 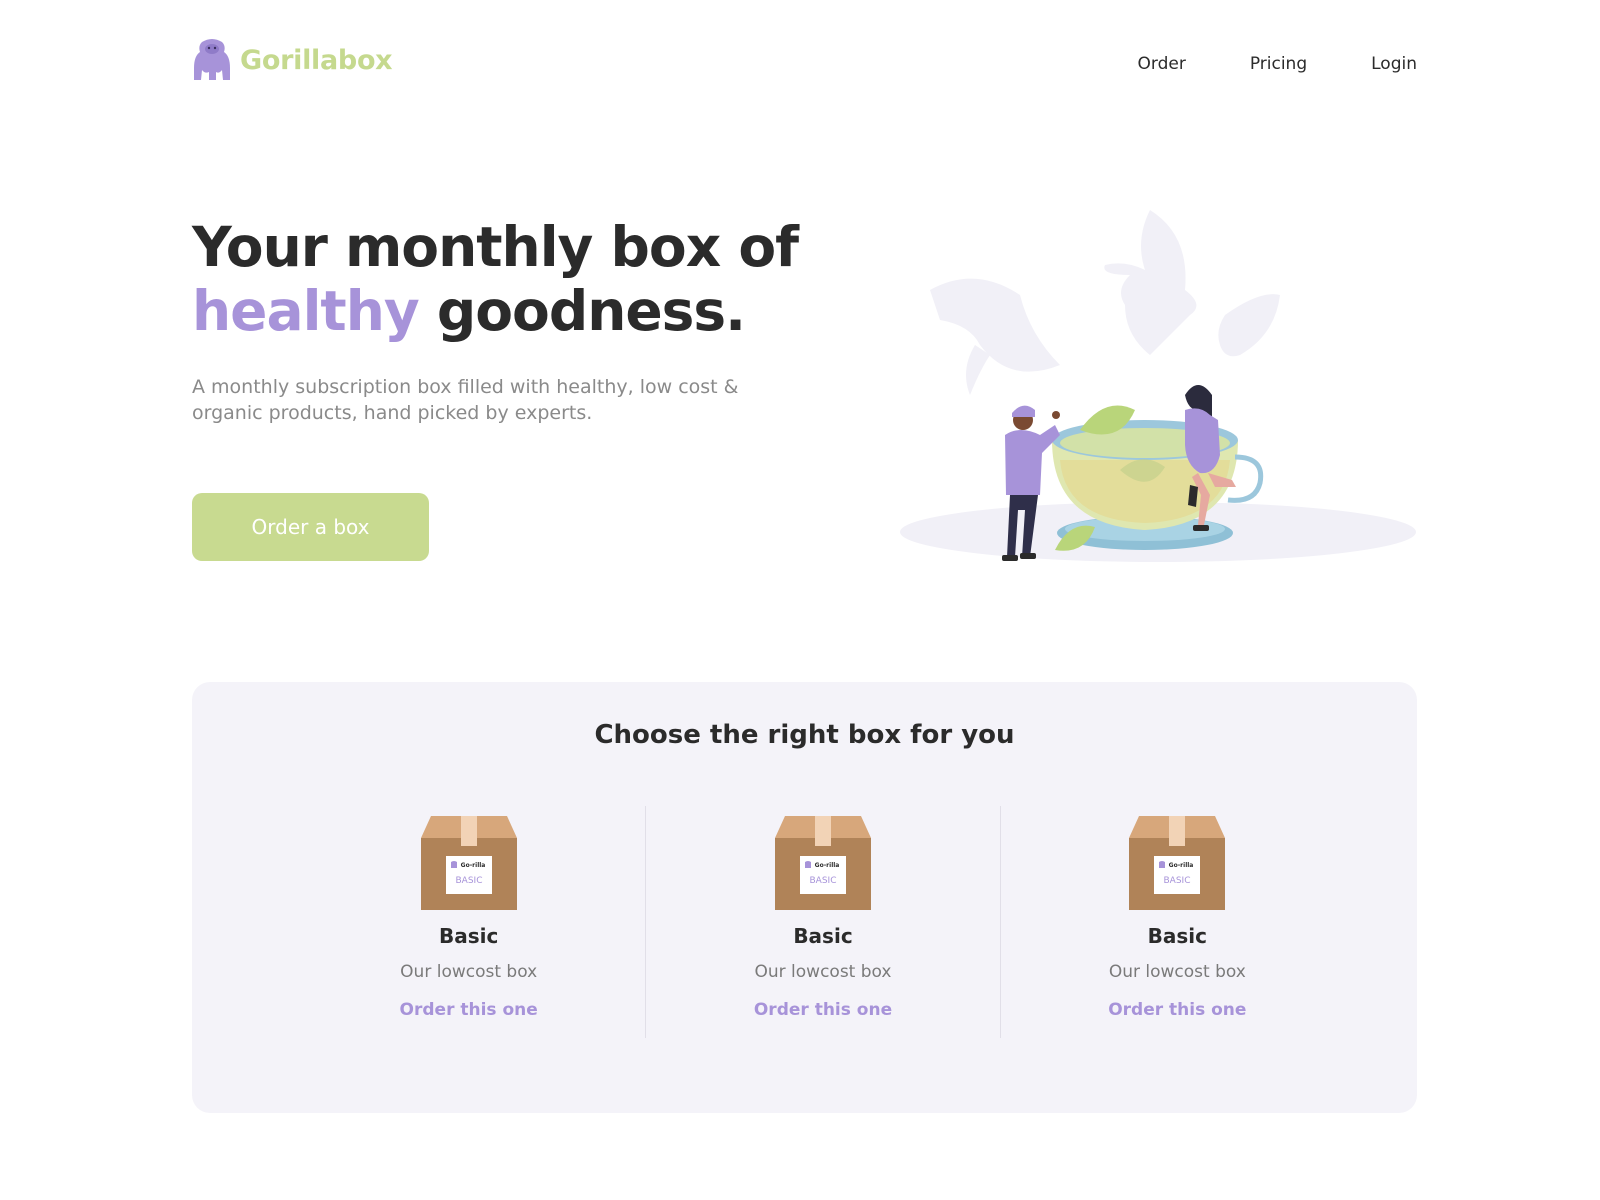 What do you see at coordinates (316, 60) in the screenshot?
I see `brand-name: Gorillabox` at bounding box center [316, 60].